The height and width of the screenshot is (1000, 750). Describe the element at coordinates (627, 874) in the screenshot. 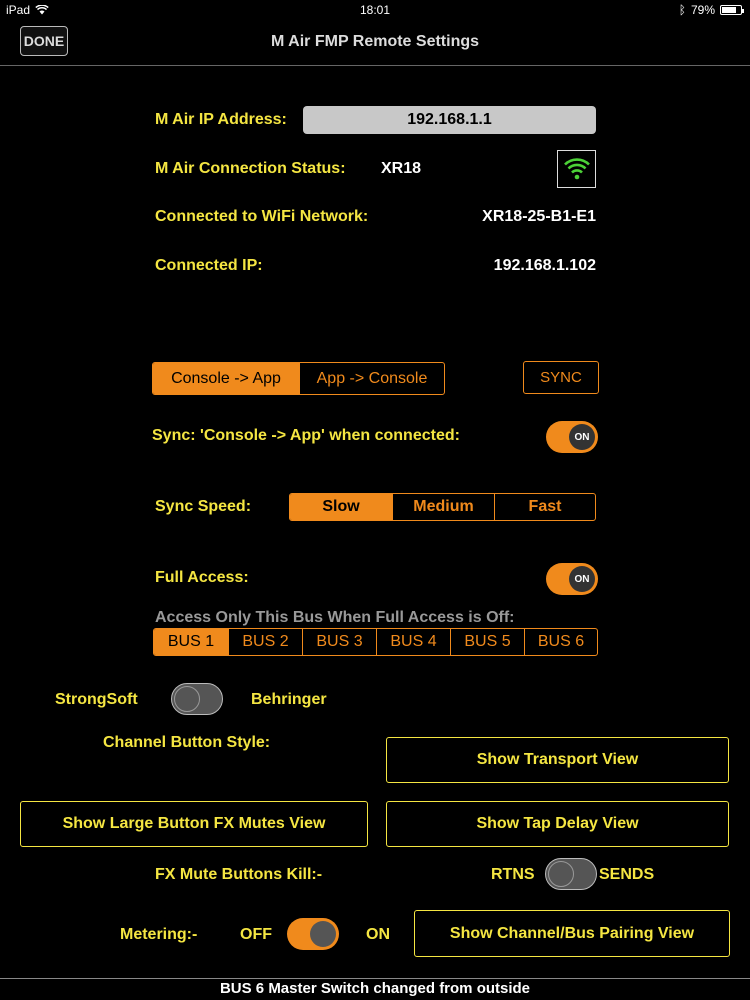

I see `sends-label: SENDS` at that location.